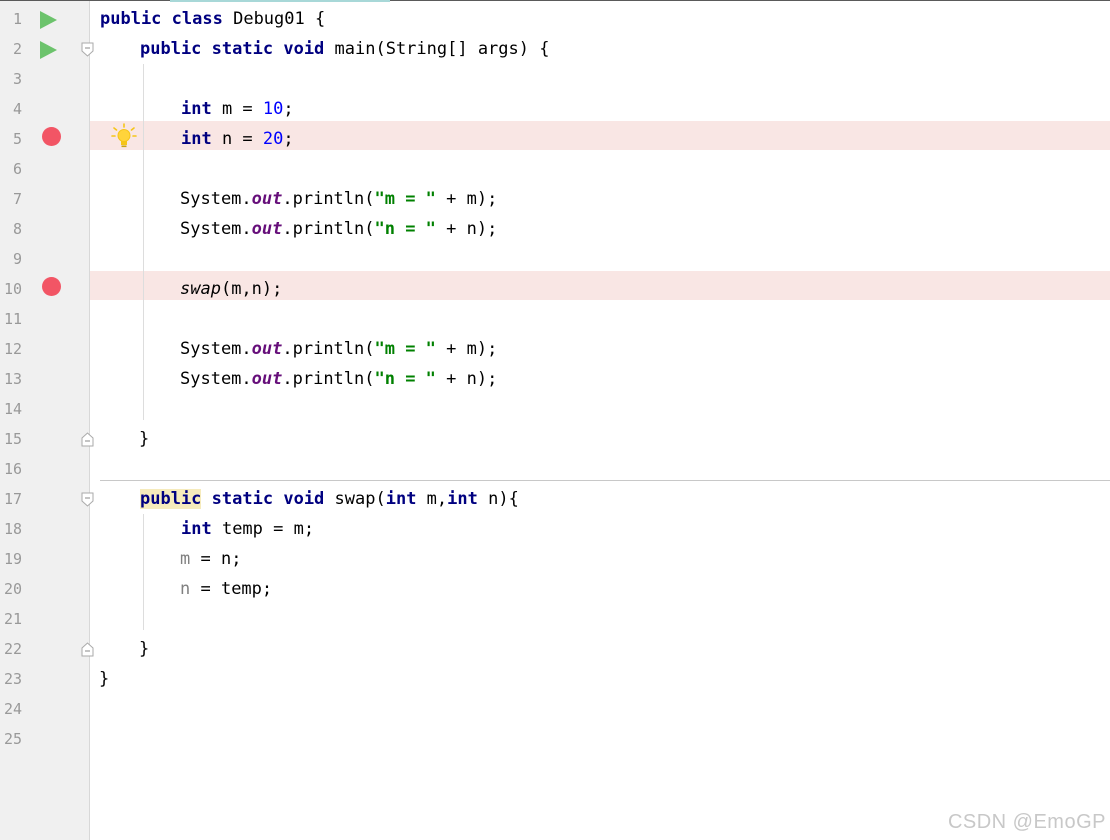 Image resolution: width=1110 pixels, height=840 pixels. What do you see at coordinates (355, 499) in the screenshot?
I see `token: swap(` at bounding box center [355, 499].